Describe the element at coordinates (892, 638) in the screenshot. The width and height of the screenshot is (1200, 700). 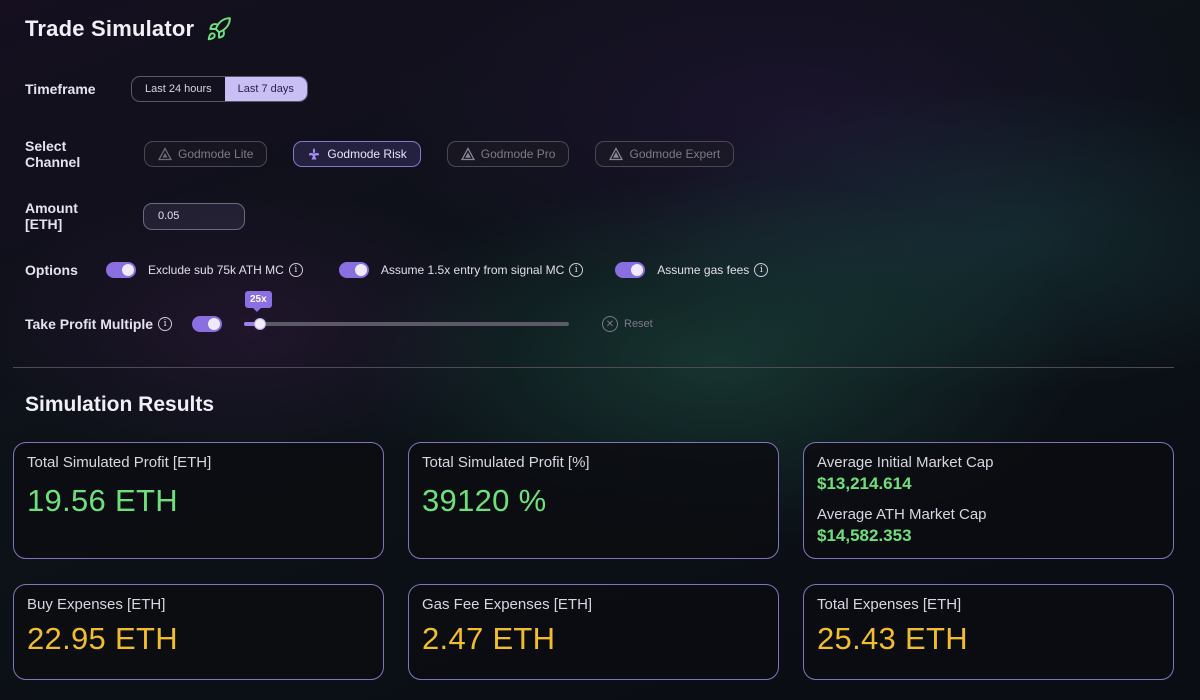
I see `card-value: 25.43 ETH` at that location.